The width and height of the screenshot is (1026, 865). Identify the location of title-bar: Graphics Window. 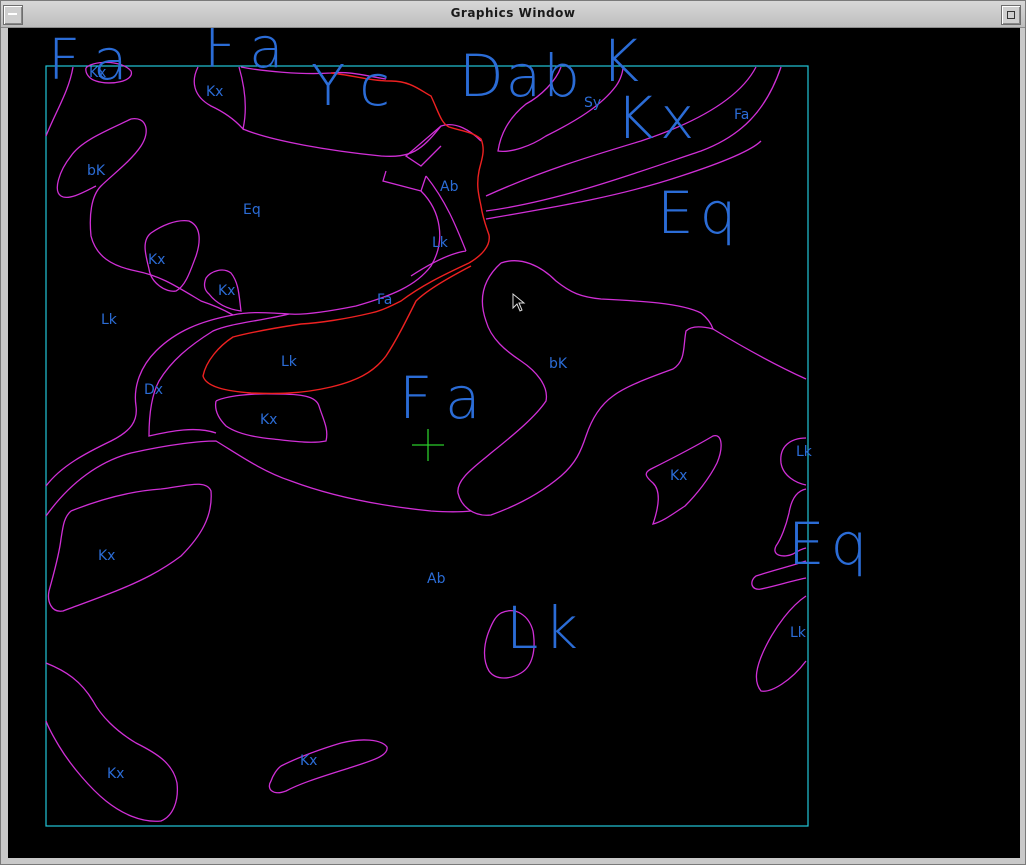
(513, 14).